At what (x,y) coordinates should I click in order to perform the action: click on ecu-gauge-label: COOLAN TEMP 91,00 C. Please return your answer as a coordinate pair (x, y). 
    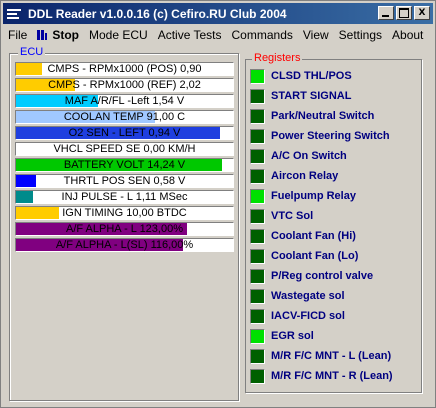
    Looking at the image, I should click on (124, 117).